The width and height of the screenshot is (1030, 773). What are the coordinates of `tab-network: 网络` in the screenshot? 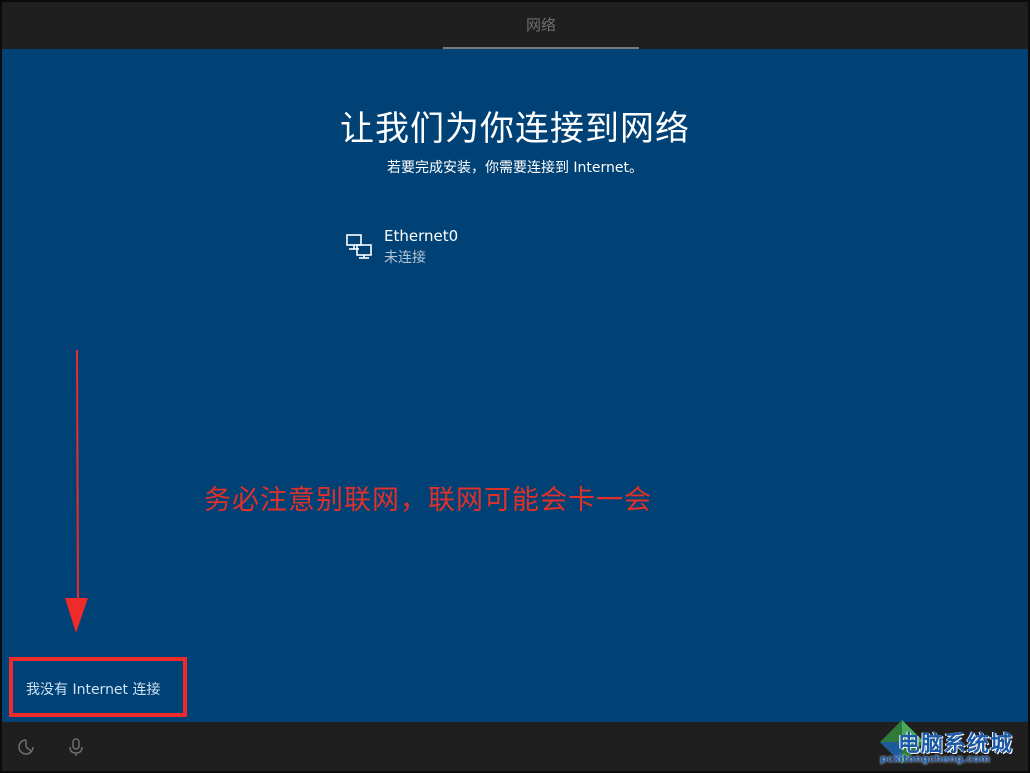 It's located at (541, 25).